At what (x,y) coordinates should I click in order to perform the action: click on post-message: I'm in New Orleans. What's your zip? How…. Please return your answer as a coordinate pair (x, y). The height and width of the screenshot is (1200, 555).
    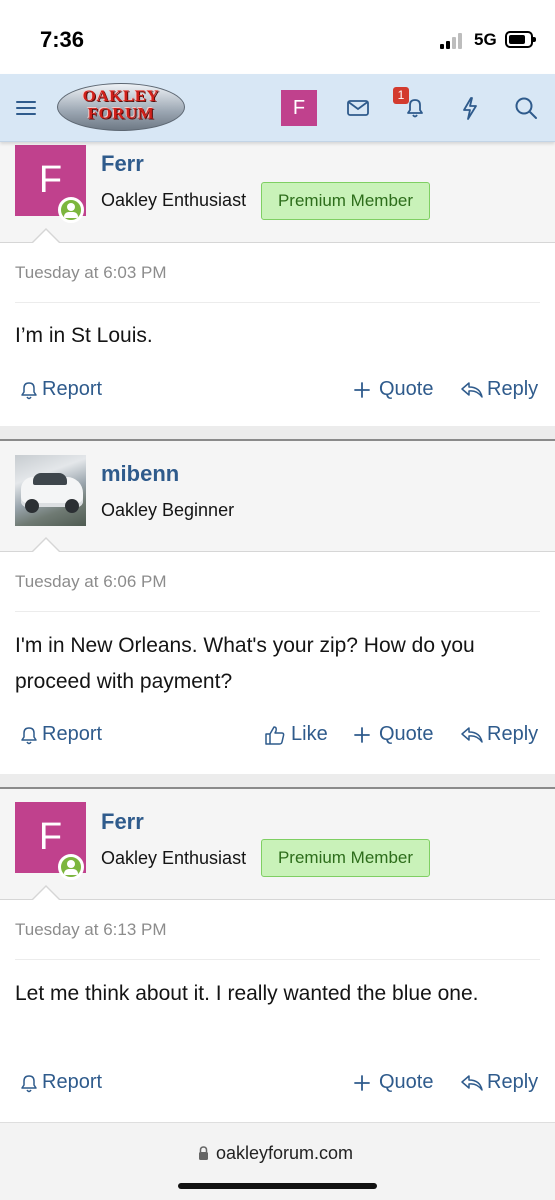
    Looking at the image, I should click on (245, 663).